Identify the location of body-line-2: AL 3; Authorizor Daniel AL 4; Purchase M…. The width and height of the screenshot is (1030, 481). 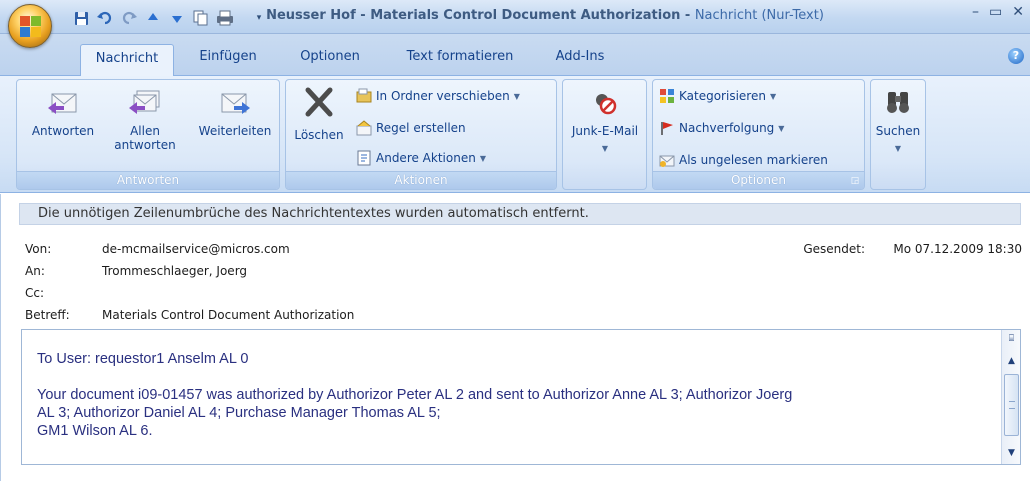
(239, 413).